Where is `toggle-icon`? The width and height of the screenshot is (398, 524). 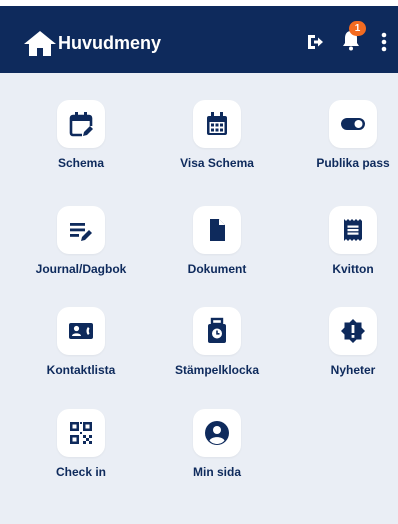 toggle-icon is located at coordinates (353, 124).